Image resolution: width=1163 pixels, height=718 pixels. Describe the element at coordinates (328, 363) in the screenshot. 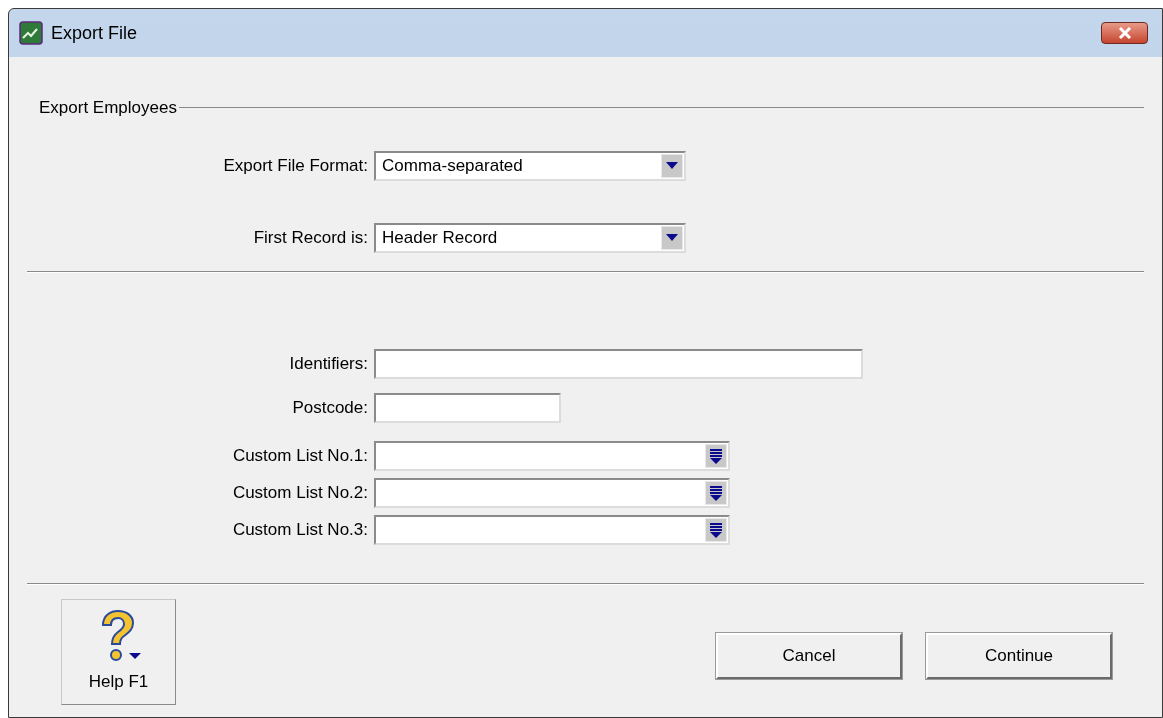

I see `field-label: Identifiers:` at that location.